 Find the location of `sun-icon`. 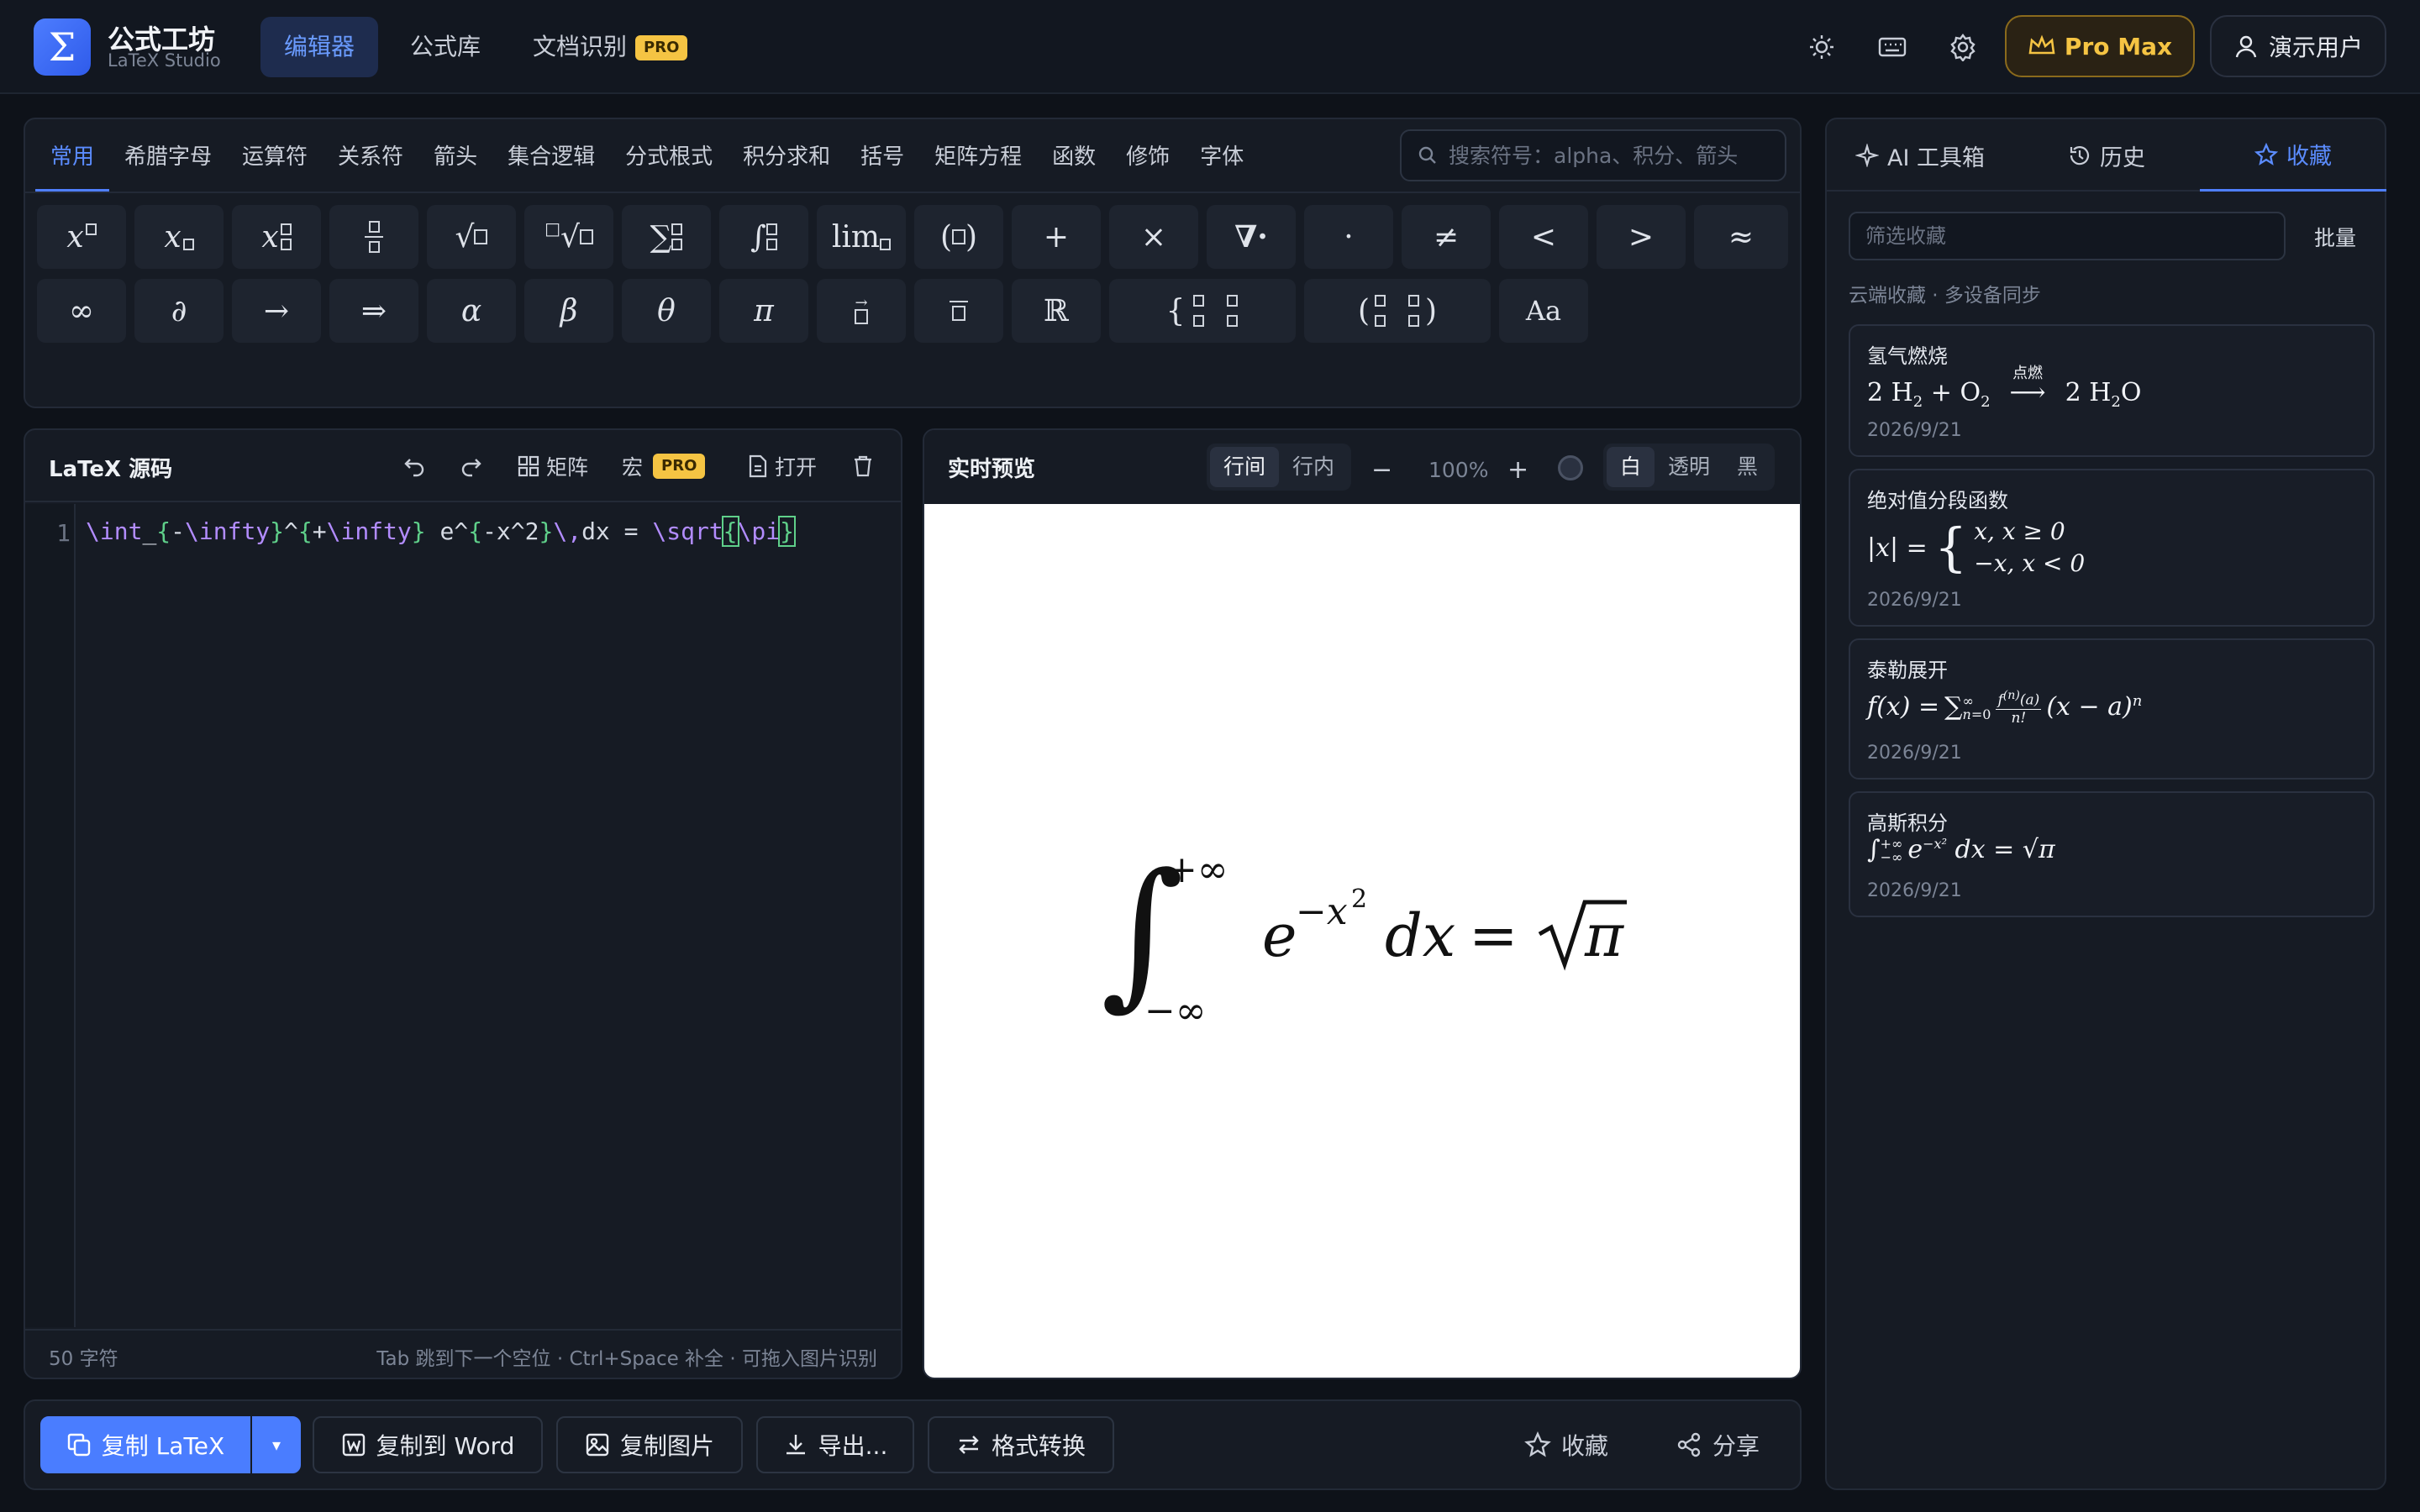

sun-icon is located at coordinates (1821, 47).